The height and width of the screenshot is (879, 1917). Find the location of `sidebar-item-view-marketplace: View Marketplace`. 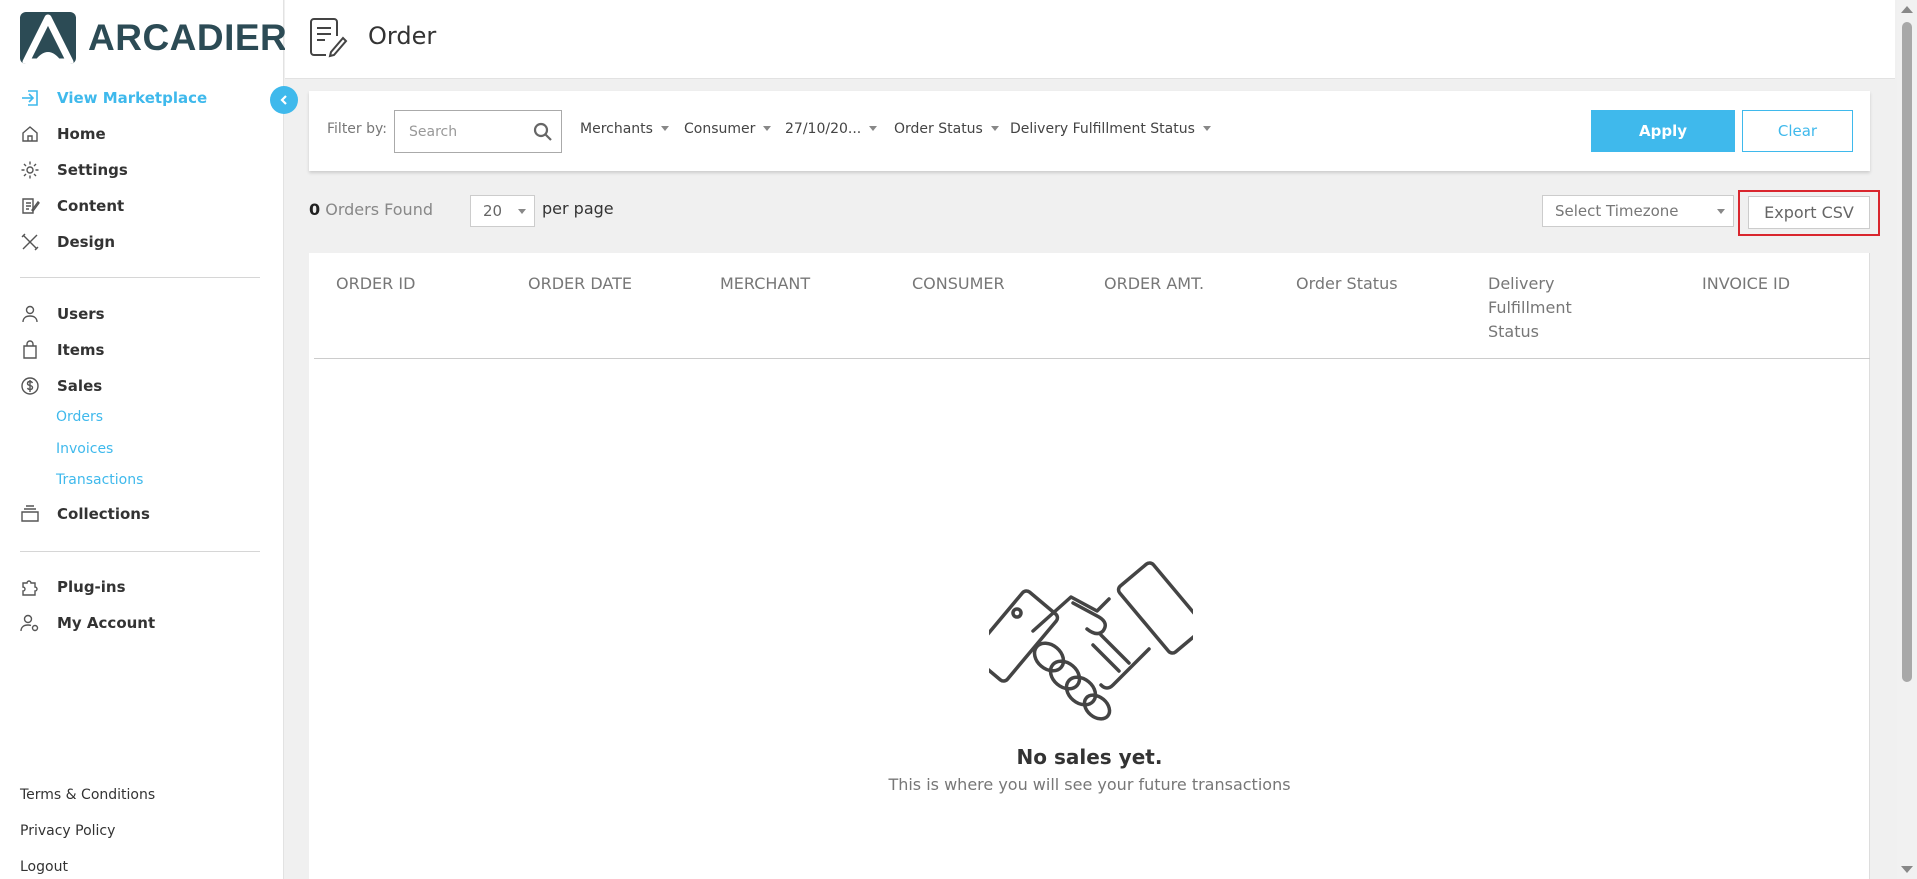

sidebar-item-view-marketplace: View Marketplace is located at coordinates (113, 98).